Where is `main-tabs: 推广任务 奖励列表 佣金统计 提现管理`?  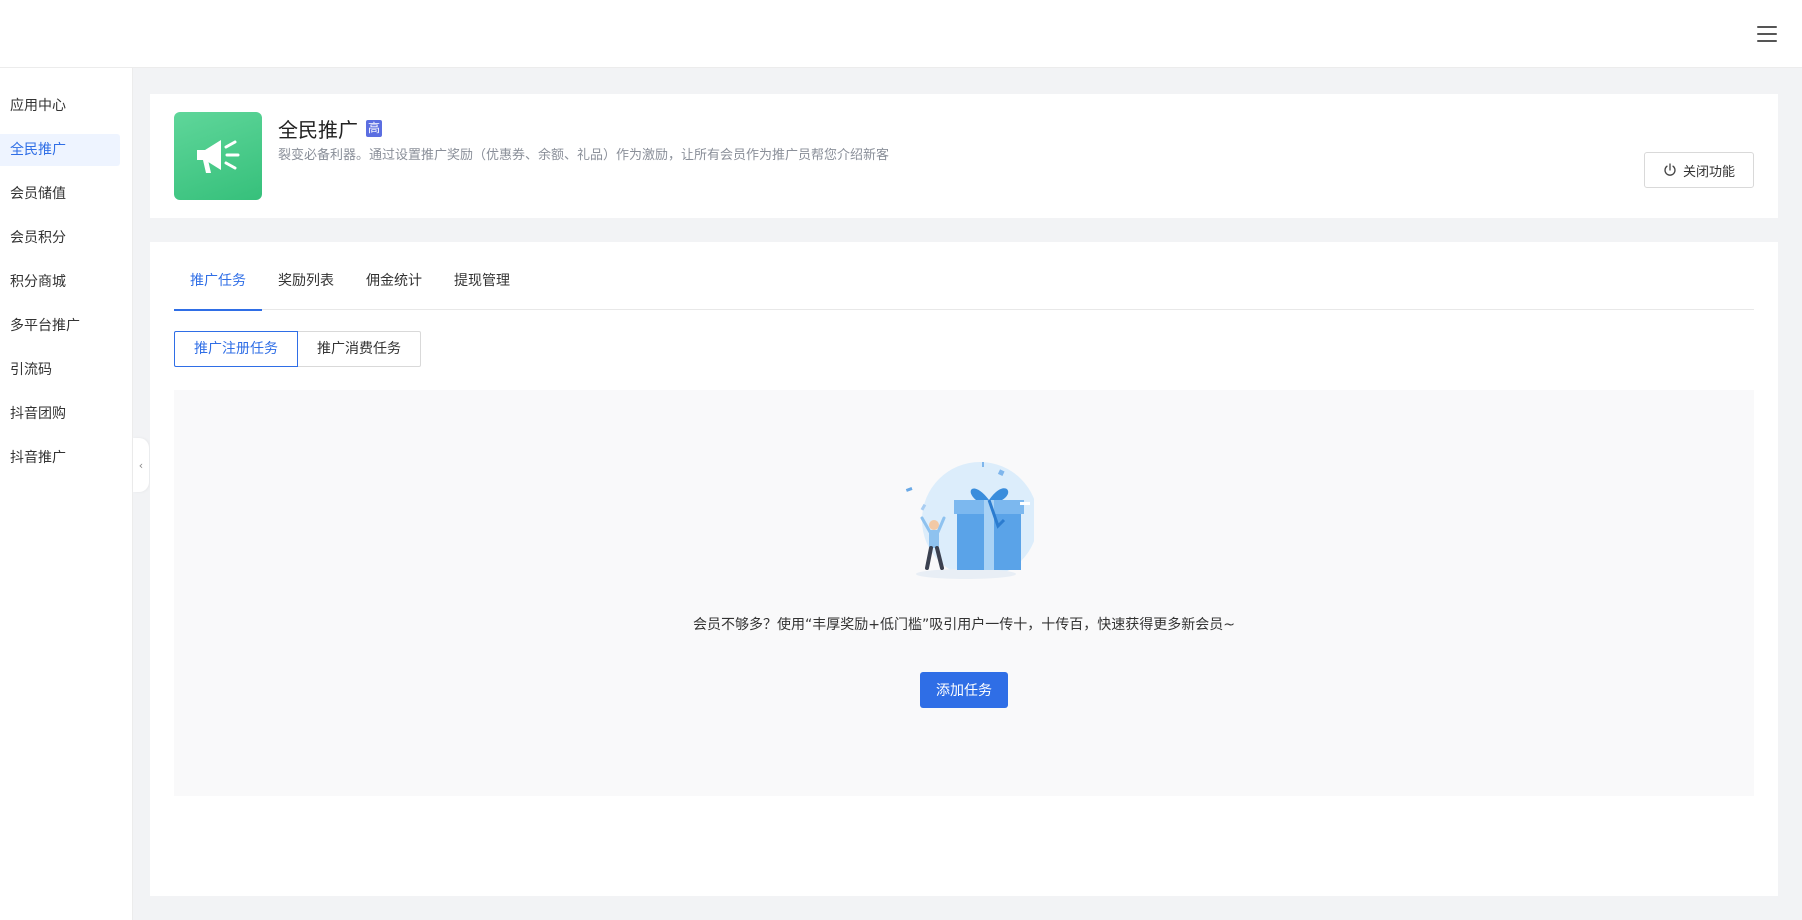
main-tabs: 推广任务 奖励列表 佣金统计 提现管理 is located at coordinates (964, 286).